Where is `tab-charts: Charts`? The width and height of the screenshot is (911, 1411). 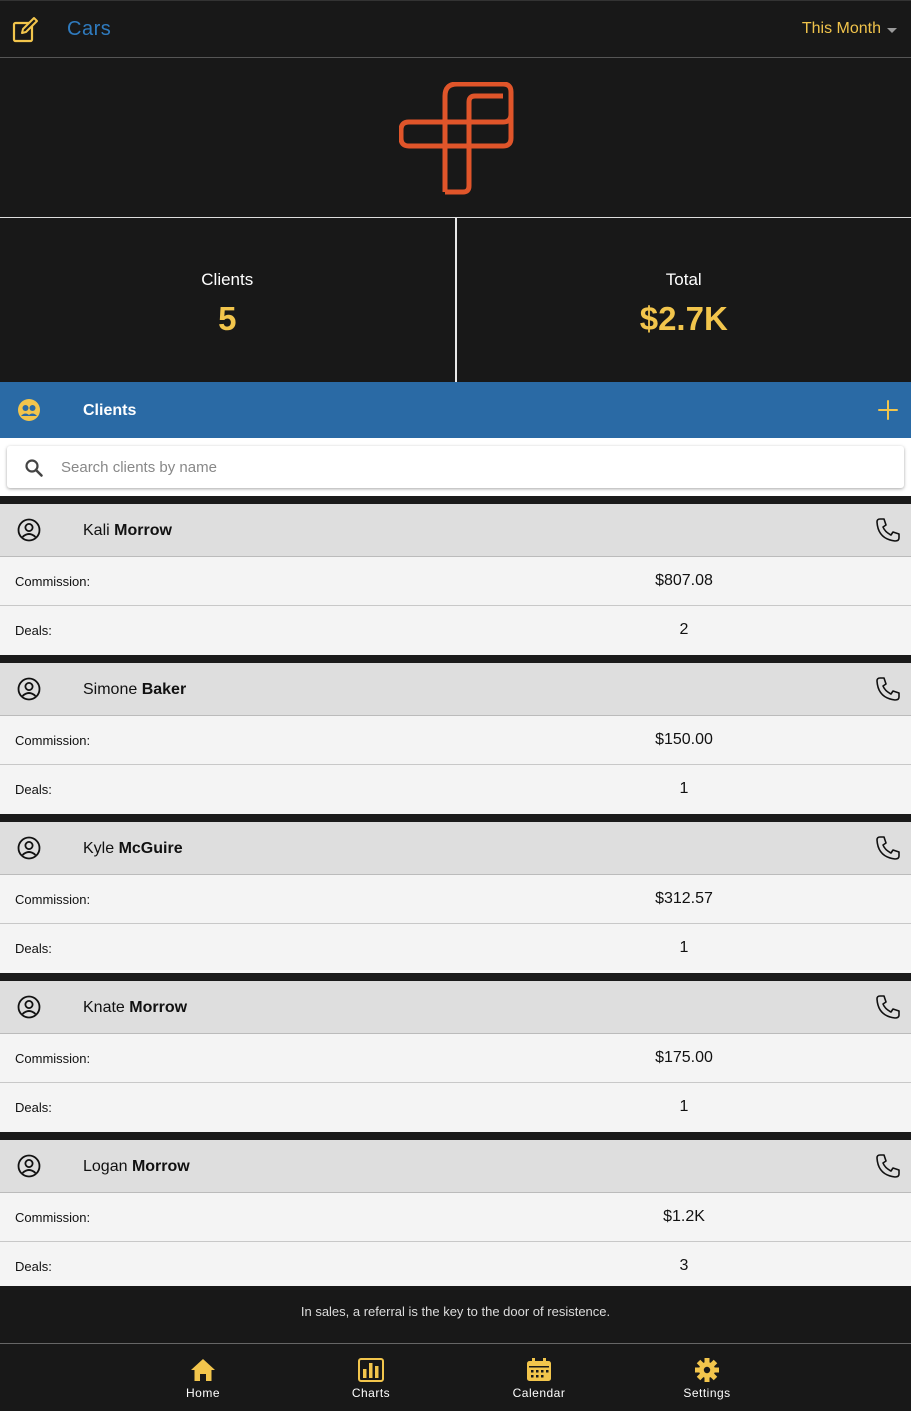 tab-charts: Charts is located at coordinates (371, 1379).